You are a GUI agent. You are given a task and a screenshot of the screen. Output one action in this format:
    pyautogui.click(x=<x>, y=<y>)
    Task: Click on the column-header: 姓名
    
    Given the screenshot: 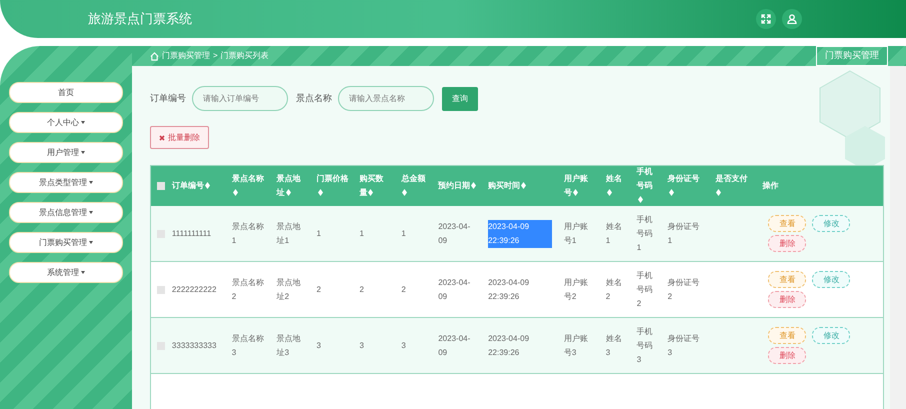 What is the action you would take?
    pyautogui.click(x=616, y=186)
    